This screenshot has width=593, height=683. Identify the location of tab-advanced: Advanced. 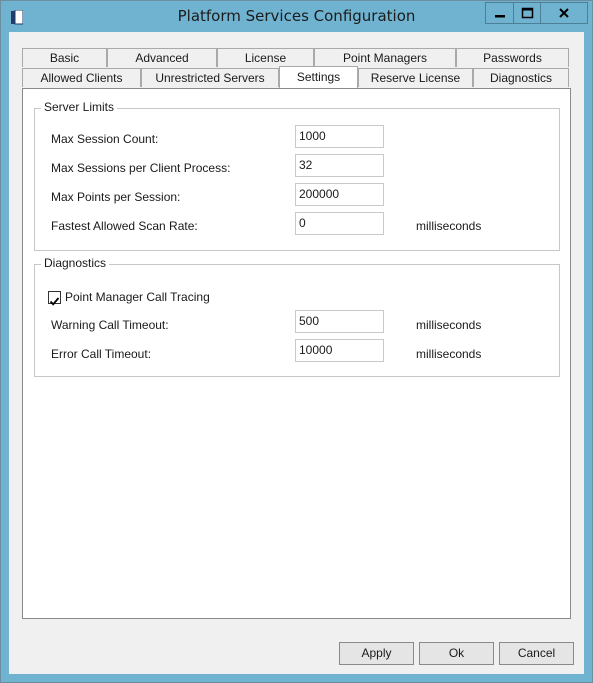
(162, 57).